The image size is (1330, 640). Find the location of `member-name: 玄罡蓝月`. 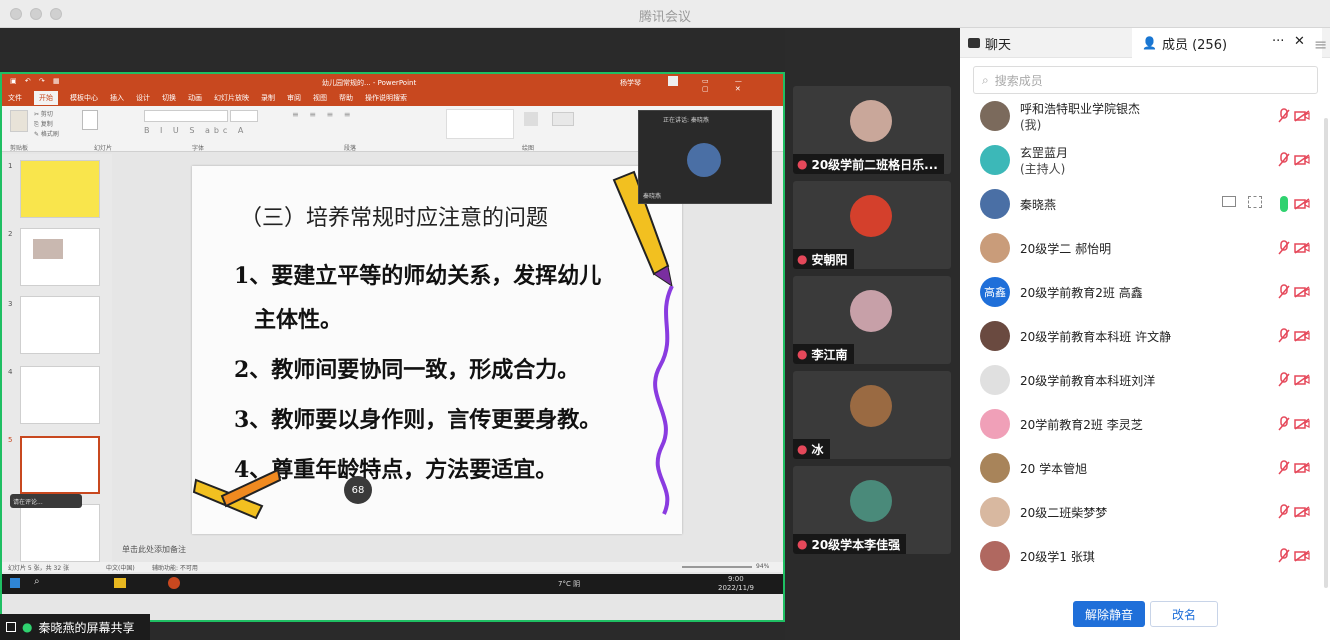

member-name: 玄罡蓝月 is located at coordinates (1044, 153).